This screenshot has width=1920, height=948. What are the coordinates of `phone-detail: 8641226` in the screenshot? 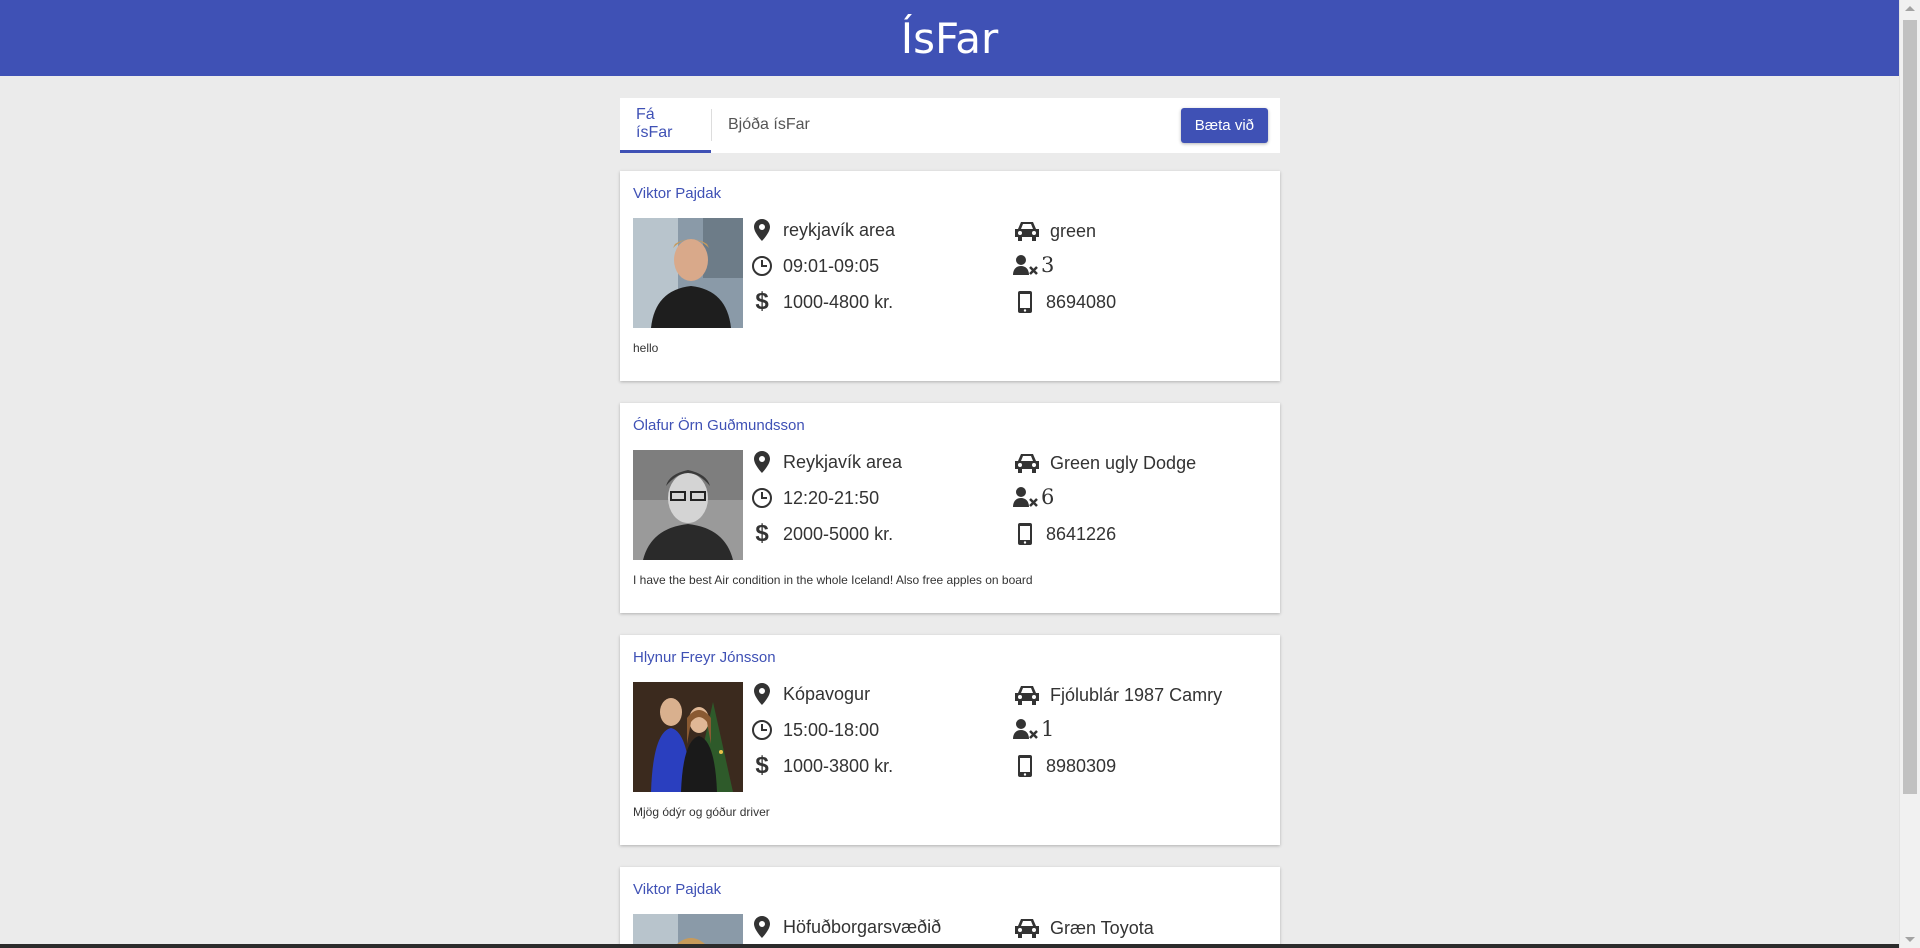 It's located at (1064, 534).